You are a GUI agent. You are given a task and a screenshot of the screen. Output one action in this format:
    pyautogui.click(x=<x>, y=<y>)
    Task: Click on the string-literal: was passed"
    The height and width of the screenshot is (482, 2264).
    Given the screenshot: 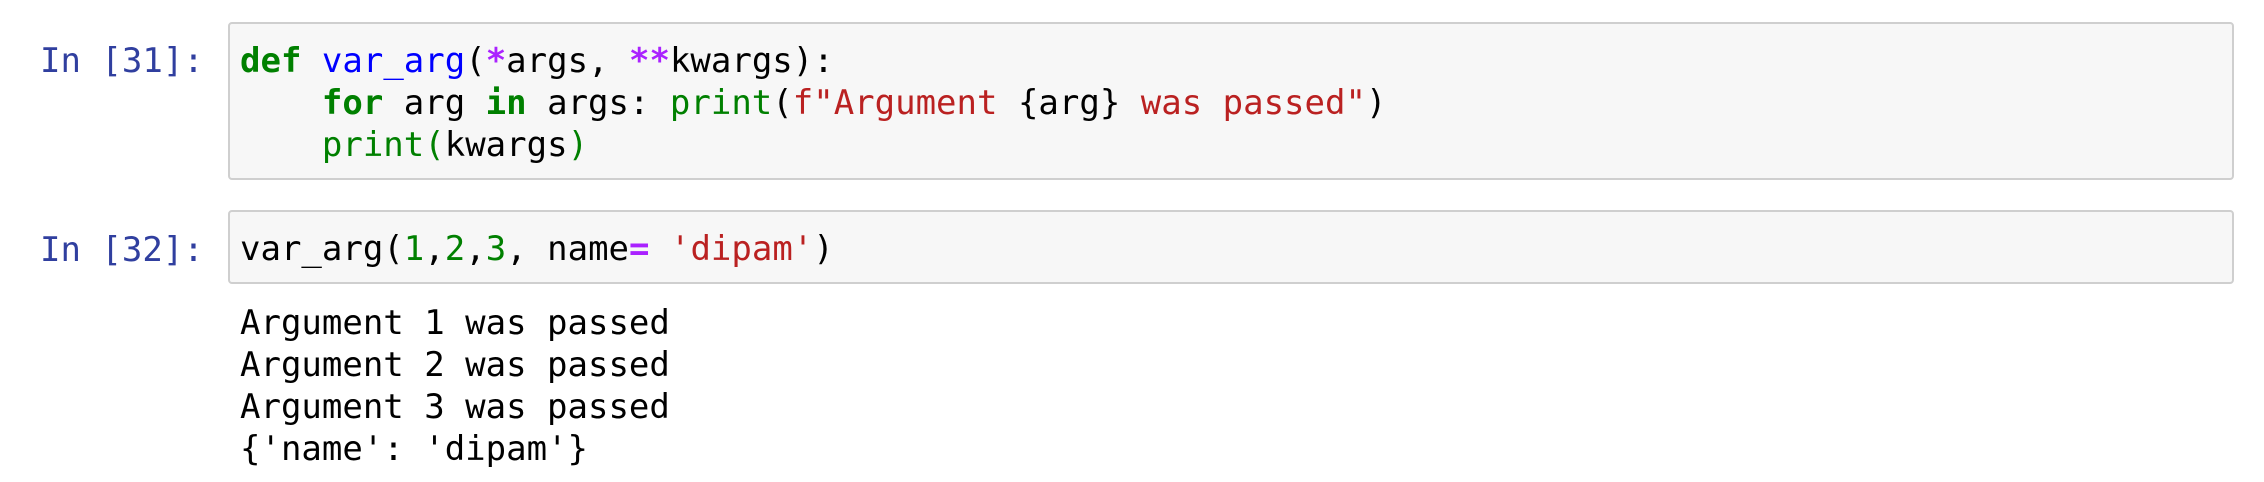 What is the action you would take?
    pyautogui.click(x=1243, y=103)
    